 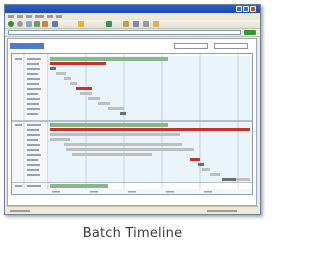 I want to click on app-tab, so click(x=27, y=46).